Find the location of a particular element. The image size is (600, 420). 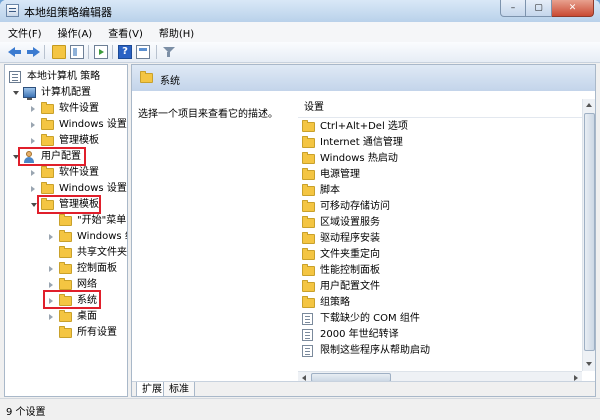

forward-arrow-icon is located at coordinates (33, 52).